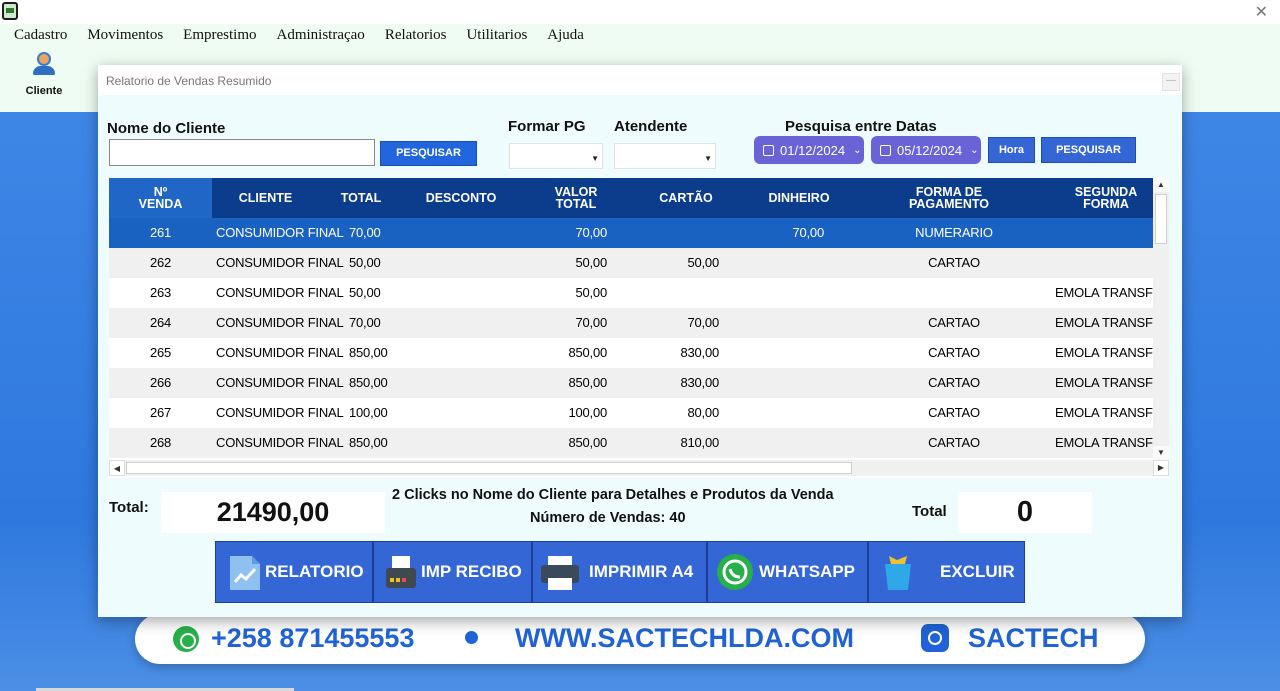 The height and width of the screenshot is (691, 1280). What do you see at coordinates (44, 78) in the screenshot?
I see `toolbar-cliente-button: Cliente` at bounding box center [44, 78].